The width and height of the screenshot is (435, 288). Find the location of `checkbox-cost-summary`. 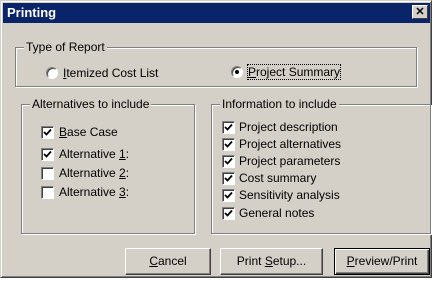

checkbox-cost-summary is located at coordinates (228, 178).